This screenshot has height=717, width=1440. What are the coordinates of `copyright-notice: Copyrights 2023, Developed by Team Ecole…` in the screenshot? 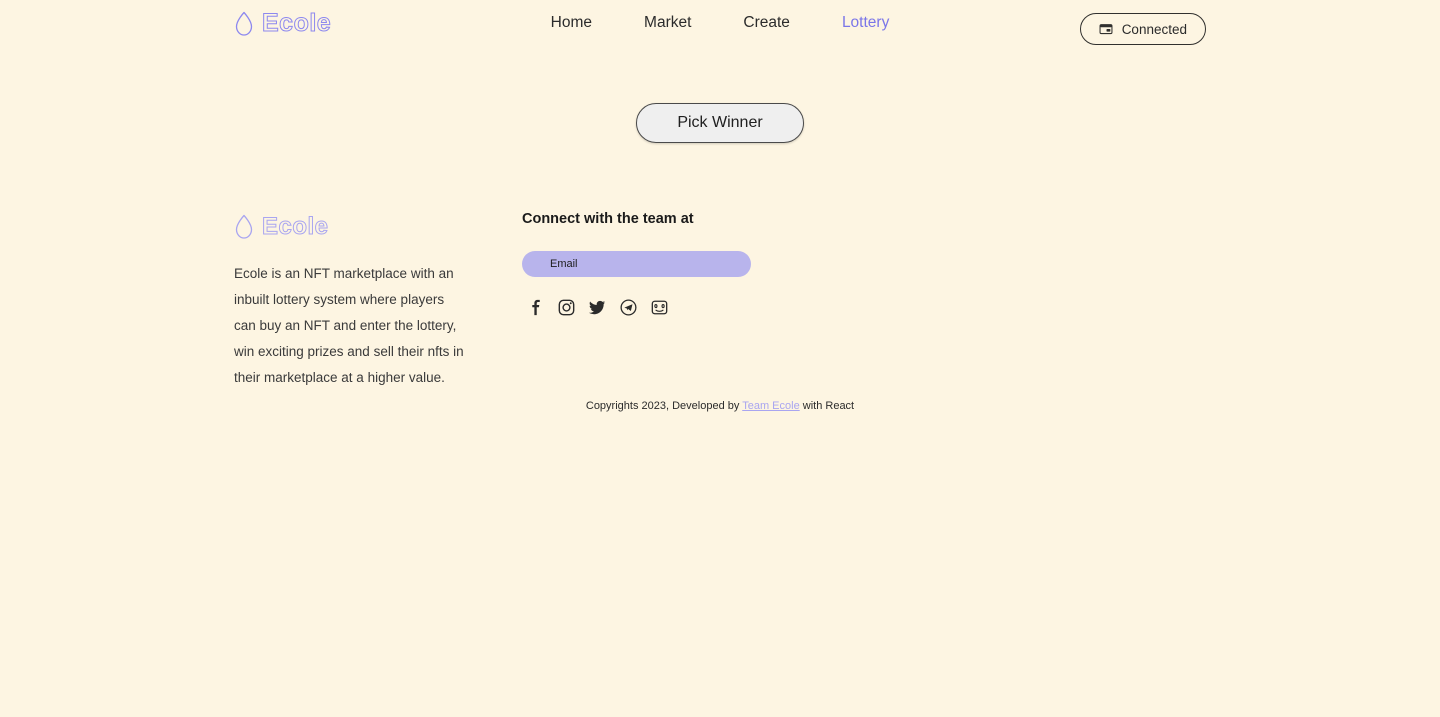 It's located at (720, 406).